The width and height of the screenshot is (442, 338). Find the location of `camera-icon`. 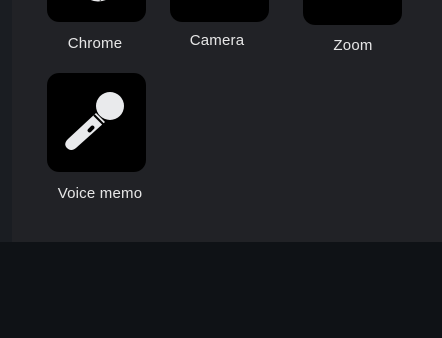

camera-icon is located at coordinates (219, 11).